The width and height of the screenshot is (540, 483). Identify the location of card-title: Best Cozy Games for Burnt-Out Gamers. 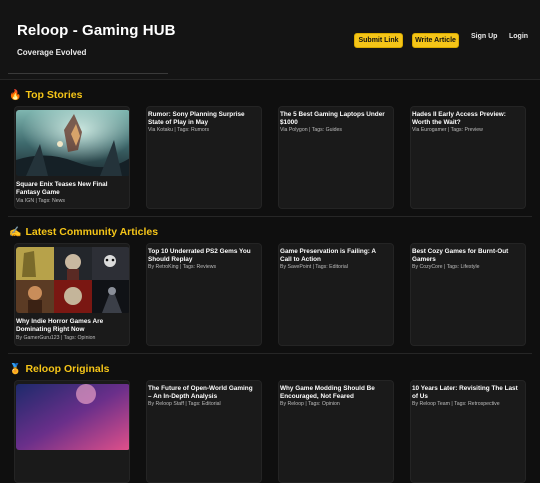
(460, 255).